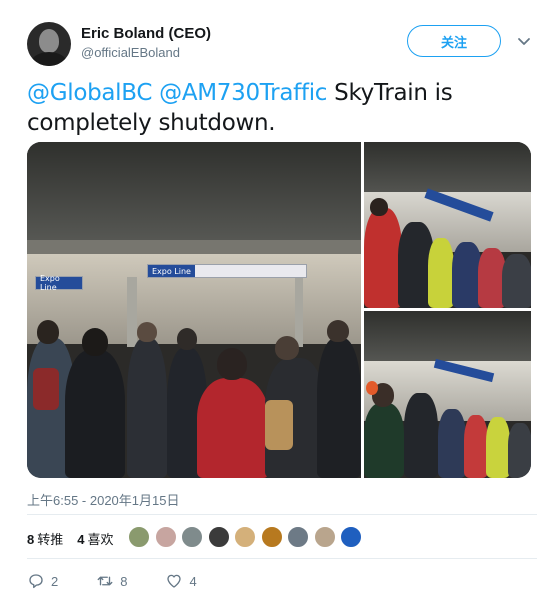 This screenshot has width=558, height=611. What do you see at coordinates (89, 93) in the screenshot?
I see `mention-link: @GlobalBC` at bounding box center [89, 93].